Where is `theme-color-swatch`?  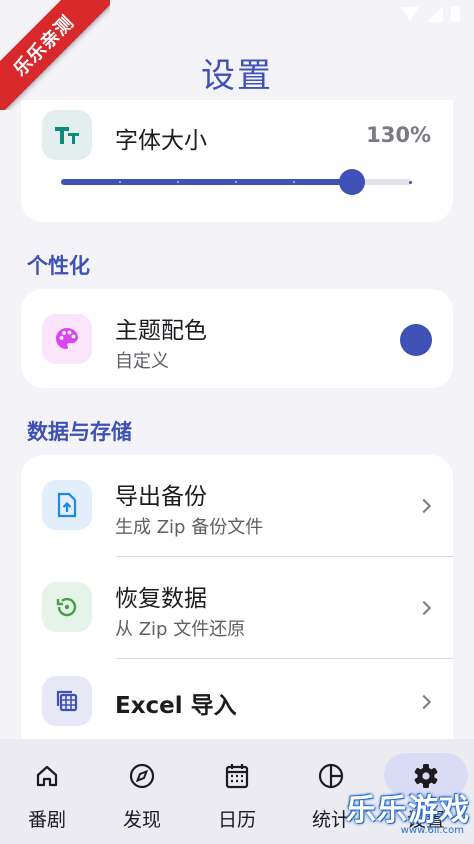
theme-color-swatch is located at coordinates (416, 340).